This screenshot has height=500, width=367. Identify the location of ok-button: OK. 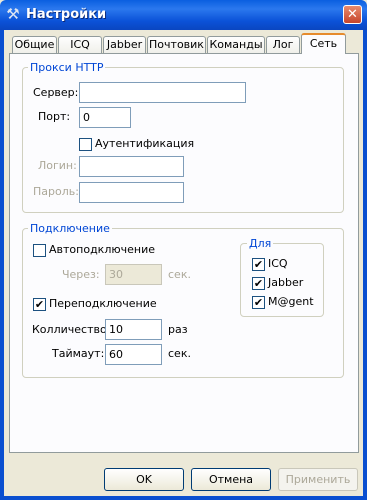
(144, 479).